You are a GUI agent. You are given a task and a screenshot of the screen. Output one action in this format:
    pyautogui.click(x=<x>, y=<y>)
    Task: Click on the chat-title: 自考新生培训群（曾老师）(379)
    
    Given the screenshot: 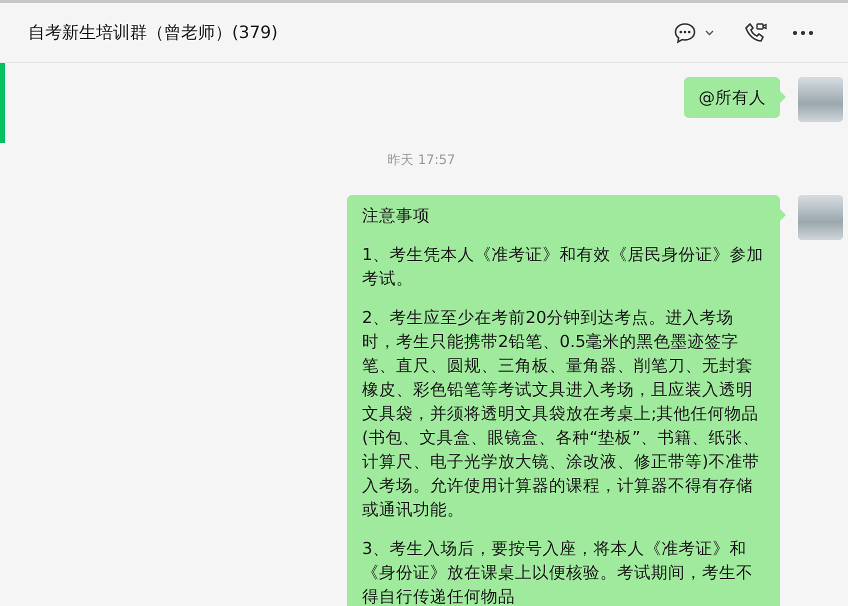 What is the action you would take?
    pyautogui.click(x=153, y=33)
    